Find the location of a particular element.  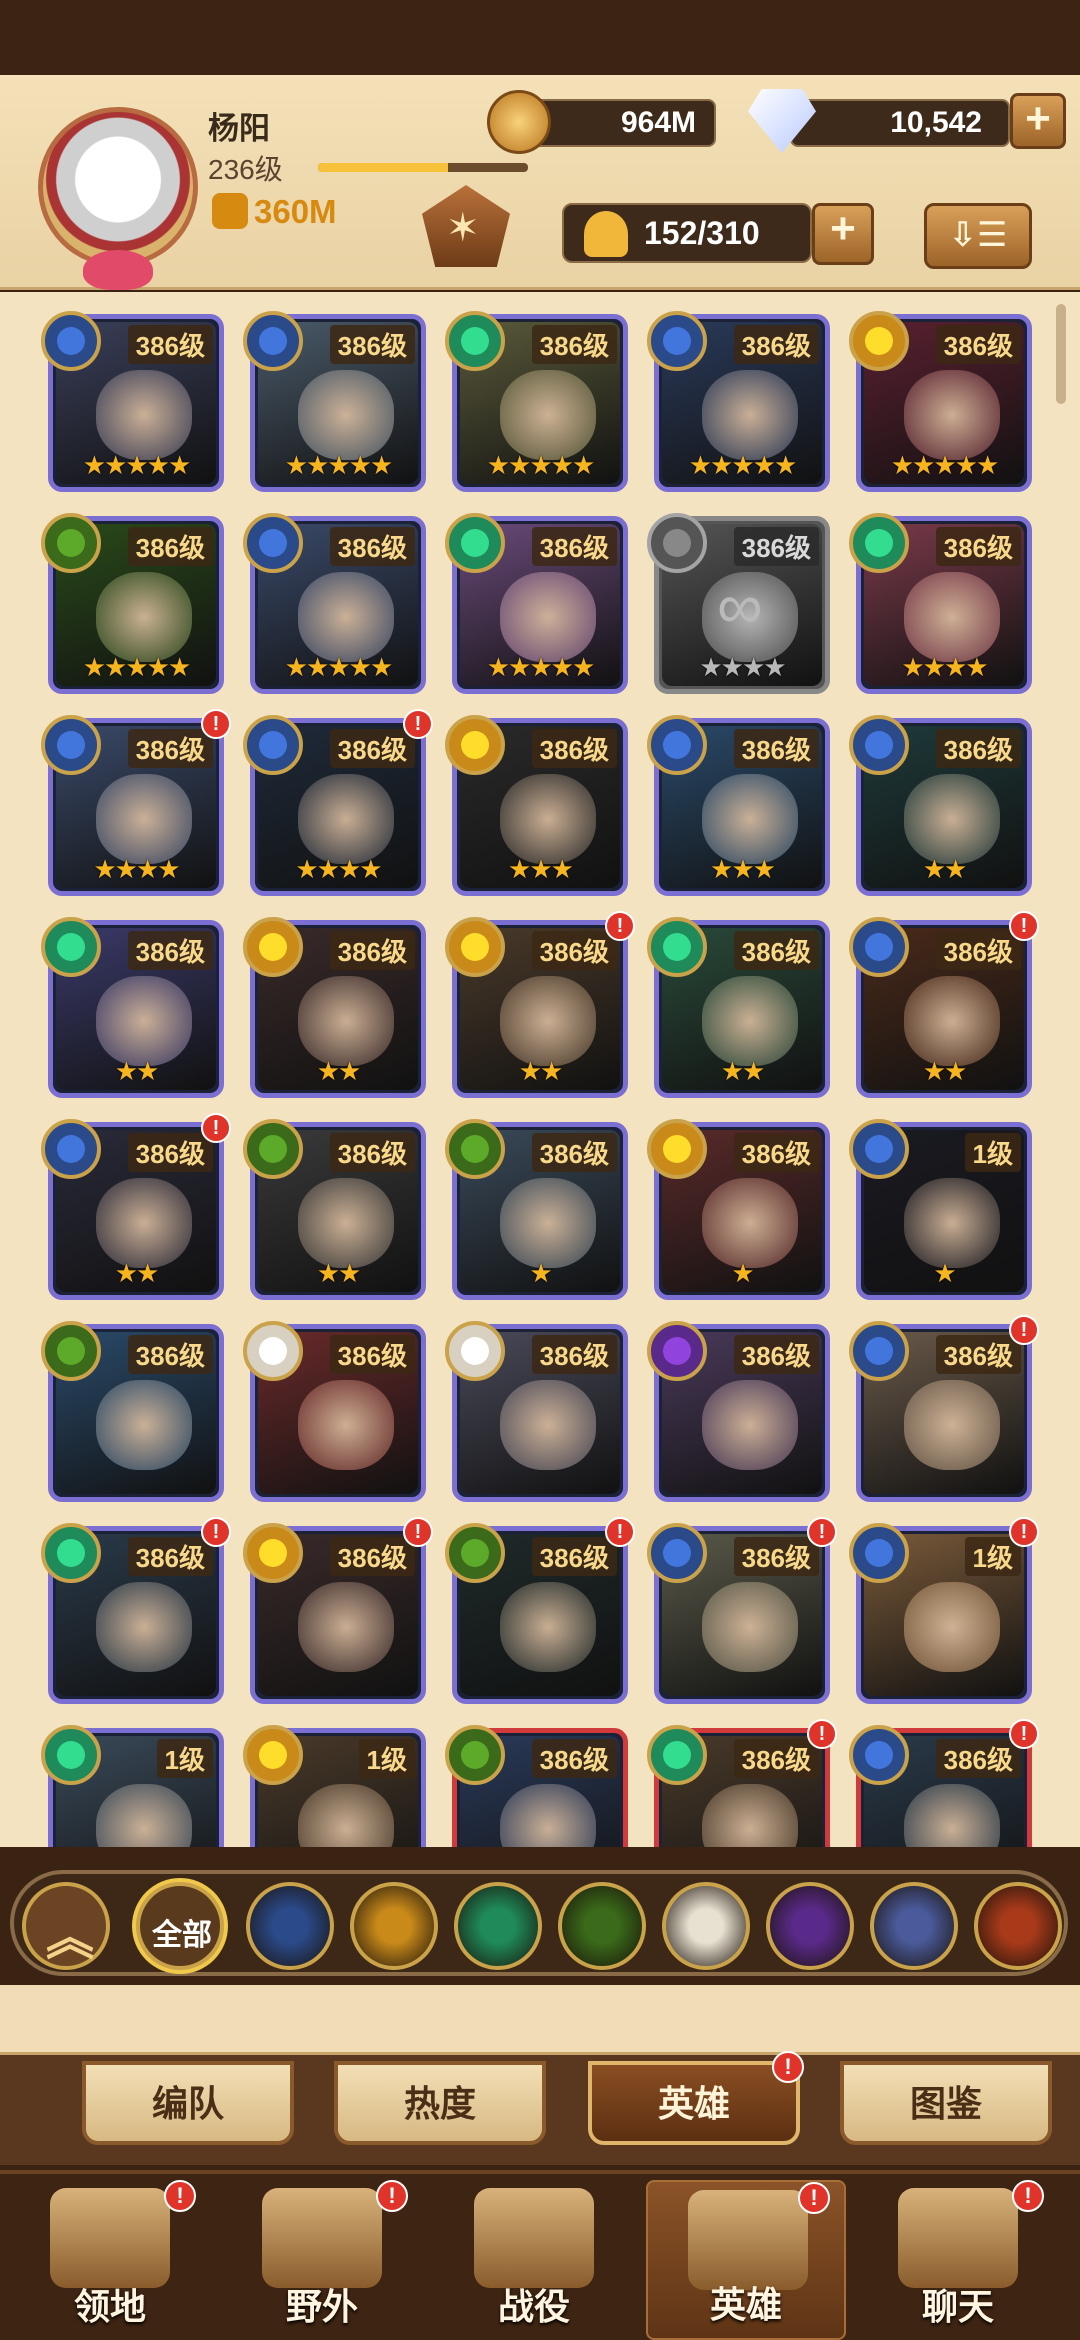

nav-item-4: 聊天! is located at coordinates (958, 2260).